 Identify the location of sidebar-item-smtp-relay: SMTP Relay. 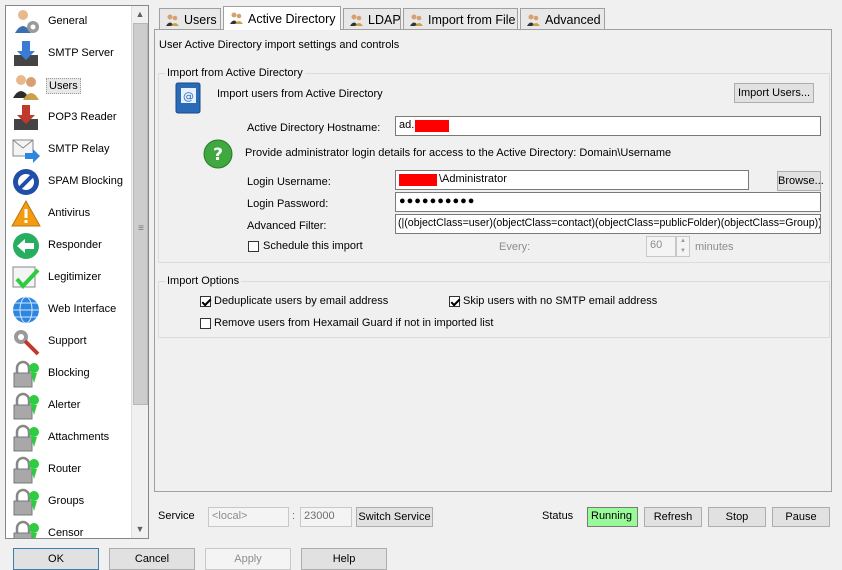
(70, 150).